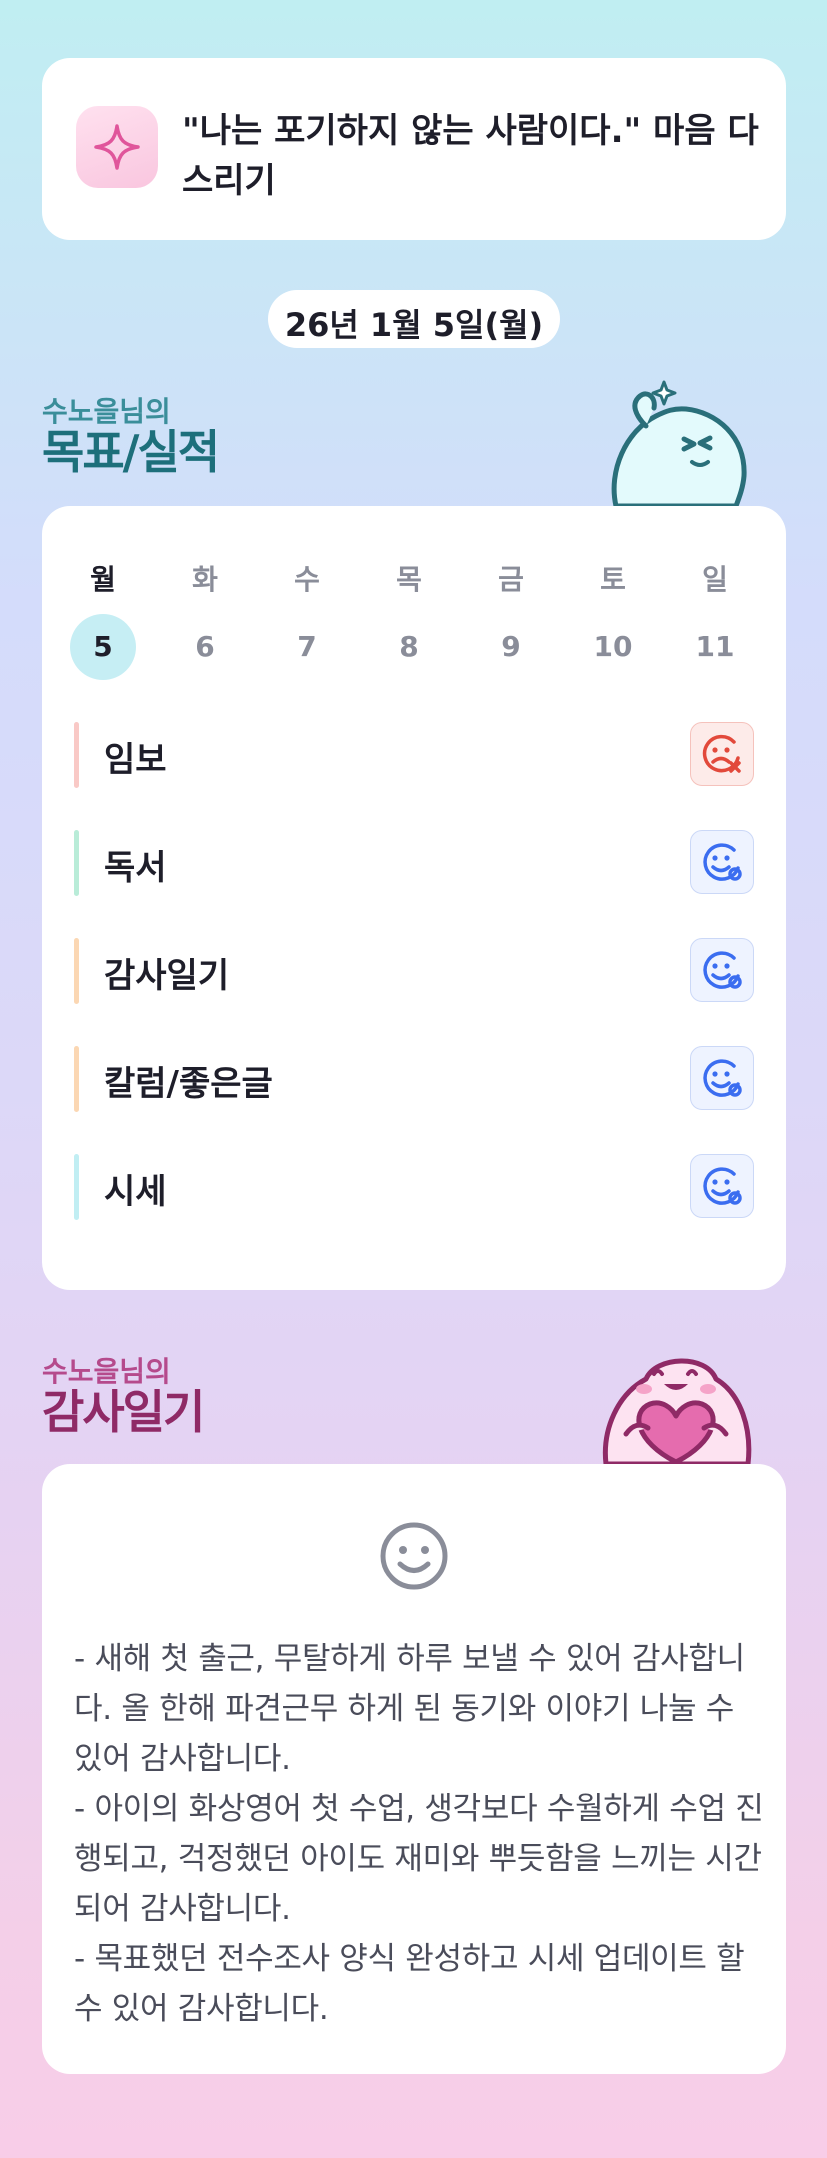 This screenshot has height=2158, width=827. I want to click on goal-label: 독서, so click(135, 868).